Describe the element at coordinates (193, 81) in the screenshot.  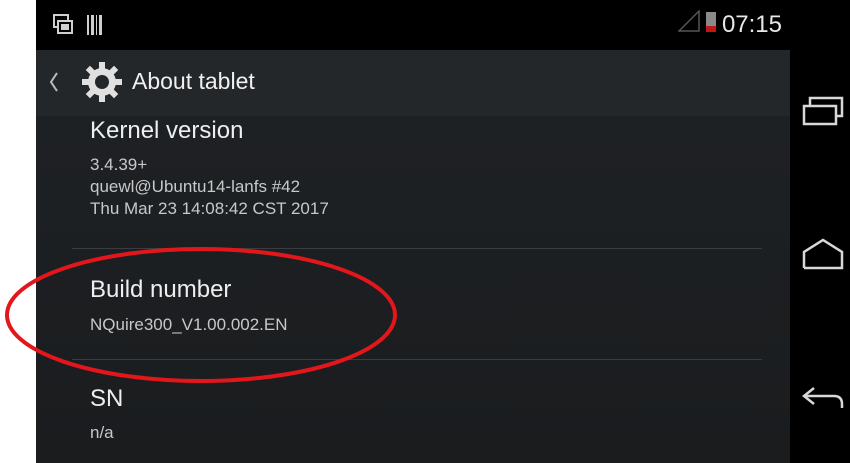
I see `page-title: About tablet` at that location.